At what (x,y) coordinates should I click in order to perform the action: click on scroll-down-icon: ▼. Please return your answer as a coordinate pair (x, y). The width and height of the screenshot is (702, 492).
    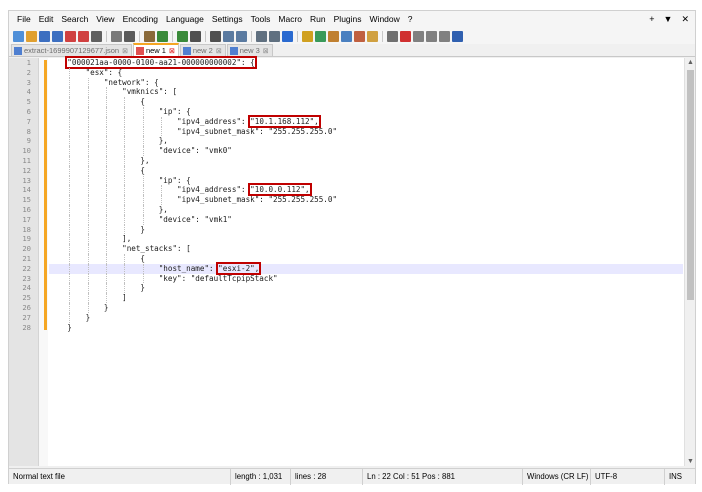
    Looking at the image, I should click on (690, 461).